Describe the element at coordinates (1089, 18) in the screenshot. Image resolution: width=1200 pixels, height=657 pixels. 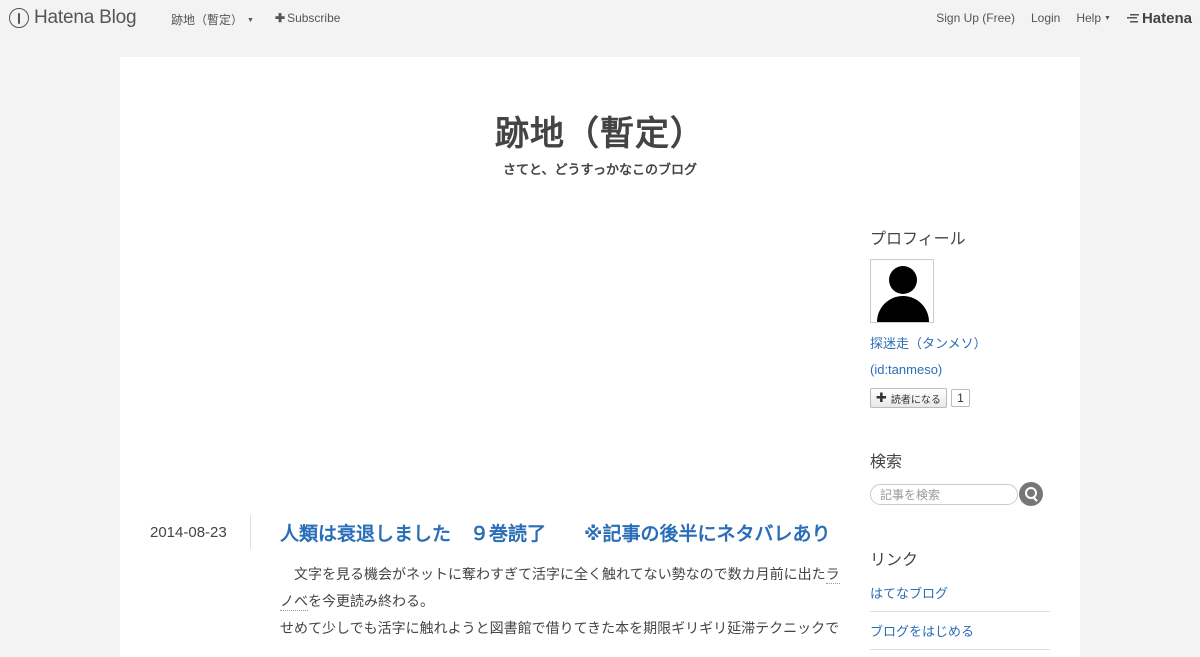
I see `help-label: Help` at that location.